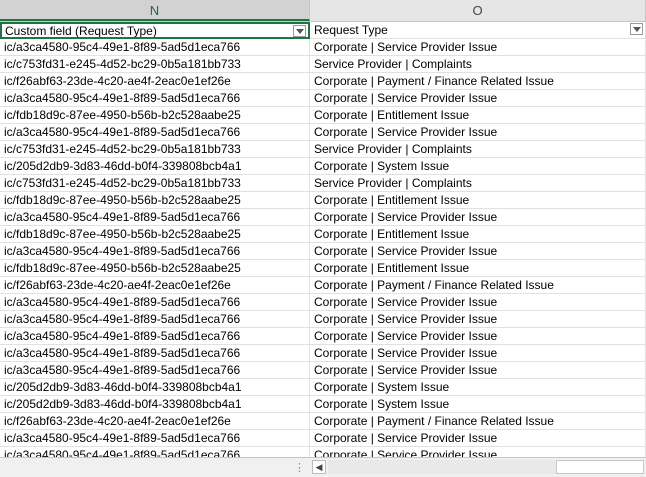  What do you see at coordinates (478, 30) in the screenshot?
I see `header-cell-request-type: Request Type` at bounding box center [478, 30].